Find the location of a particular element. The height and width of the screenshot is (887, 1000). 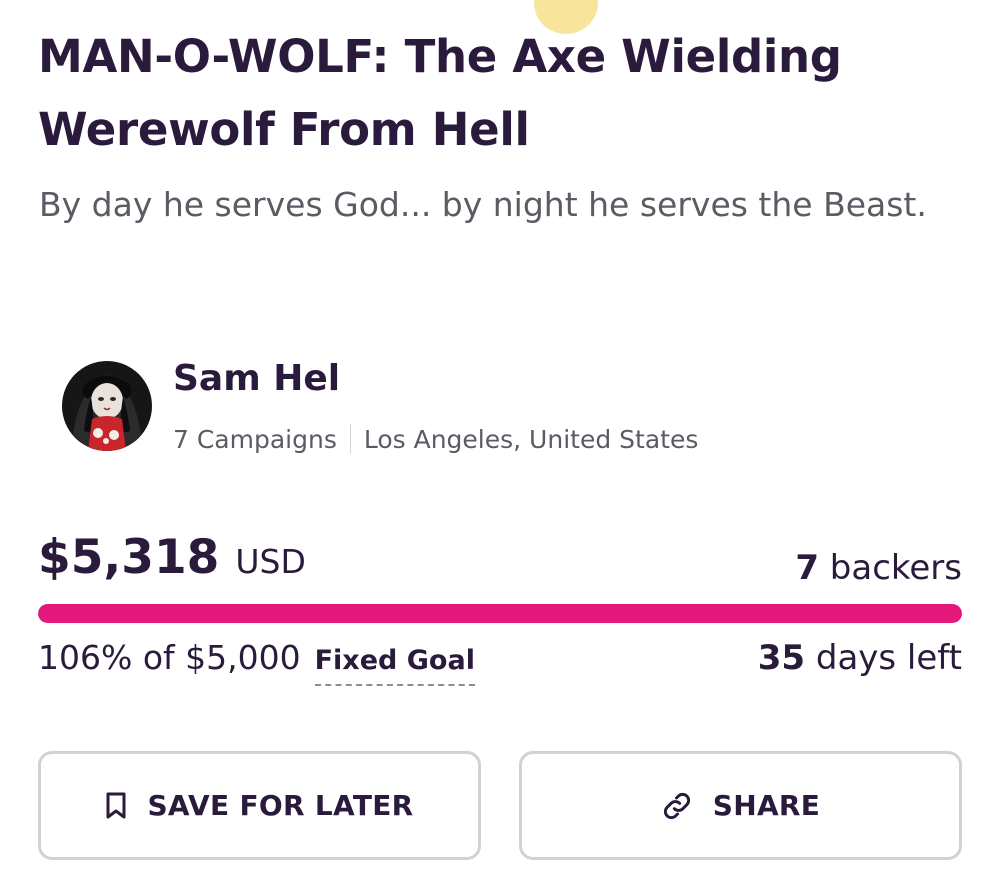

creator-meta: 7 Campaigns Los Angeles, United States is located at coordinates (435, 439).